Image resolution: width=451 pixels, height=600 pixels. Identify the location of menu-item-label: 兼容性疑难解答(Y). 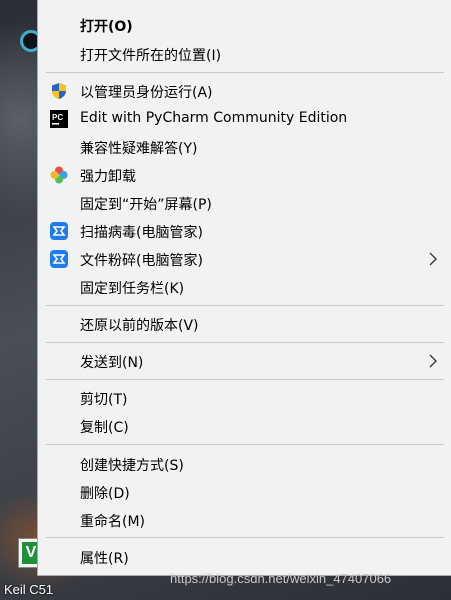
(139, 149).